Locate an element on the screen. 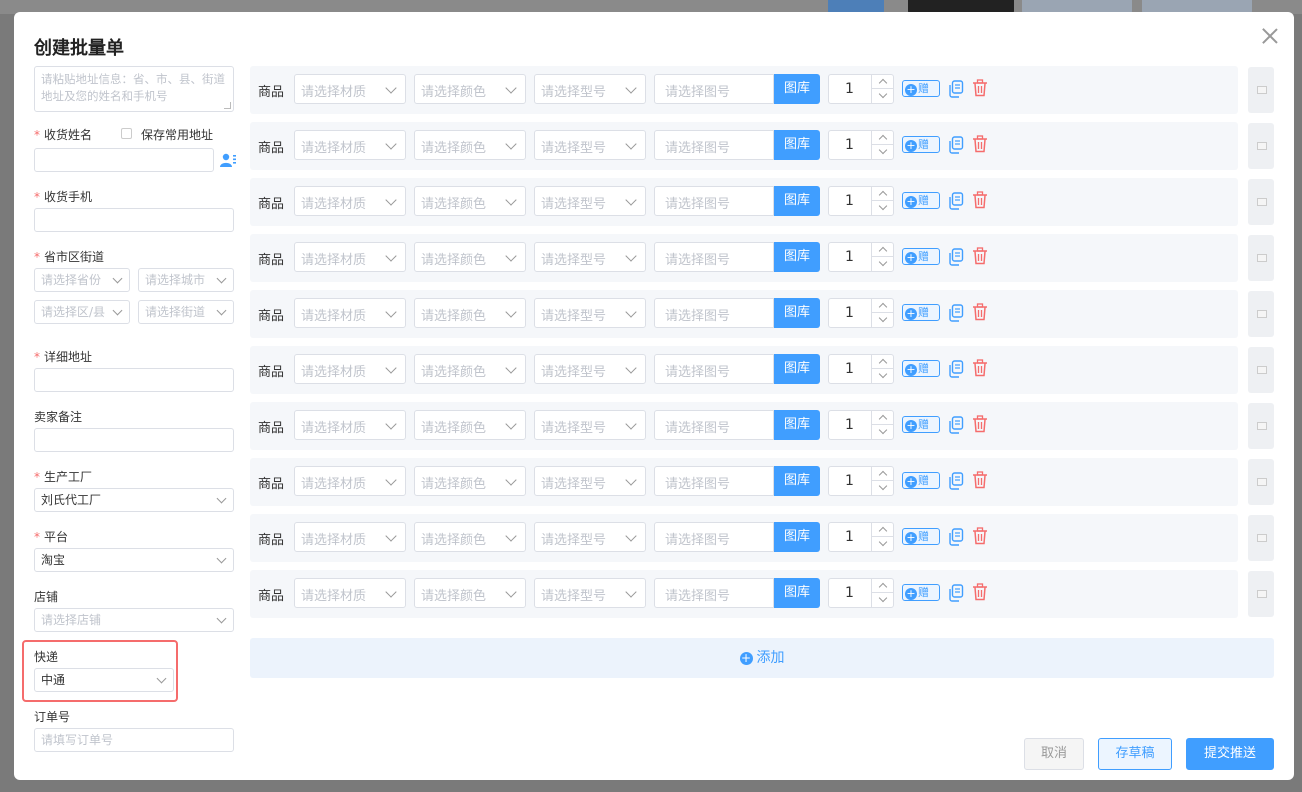  express-select: 中通 is located at coordinates (104, 680).